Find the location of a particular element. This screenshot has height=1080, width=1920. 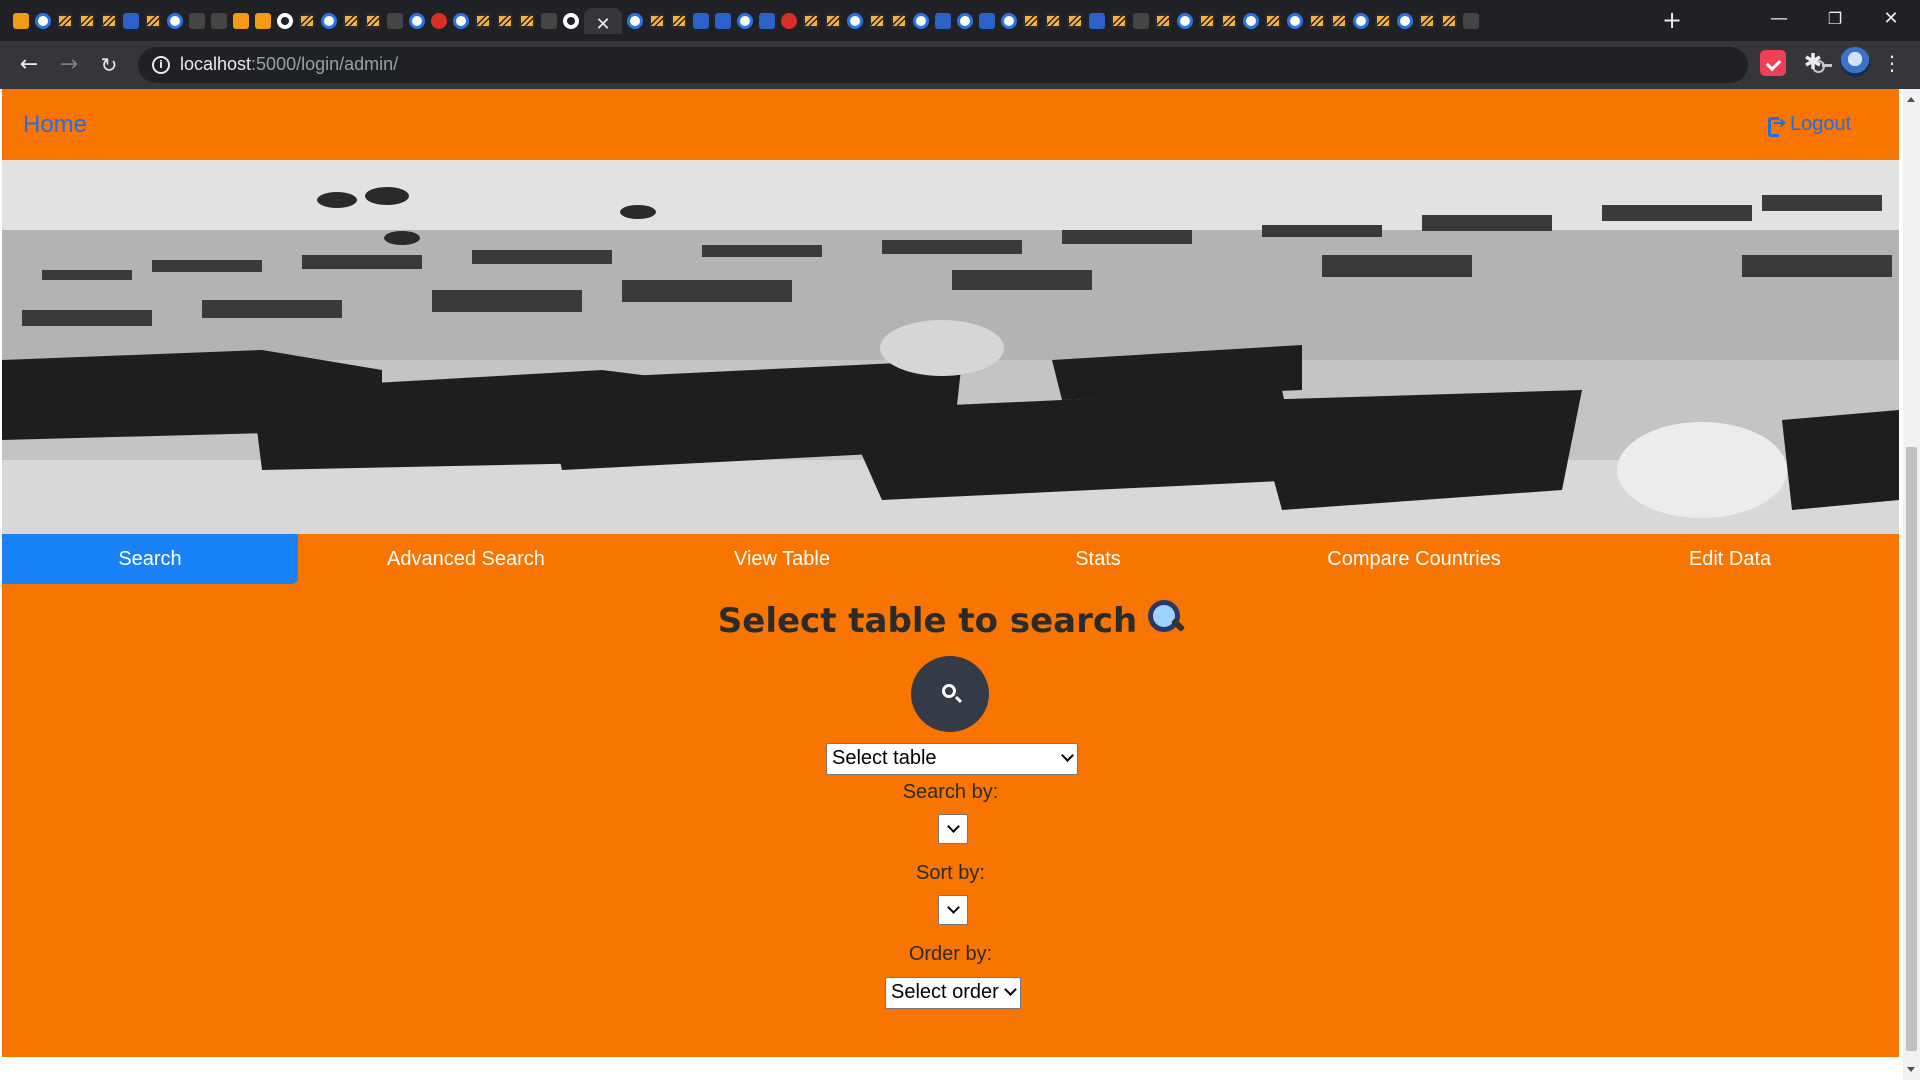

puzzle-icon: ✱ is located at coordinates (1813, 63).